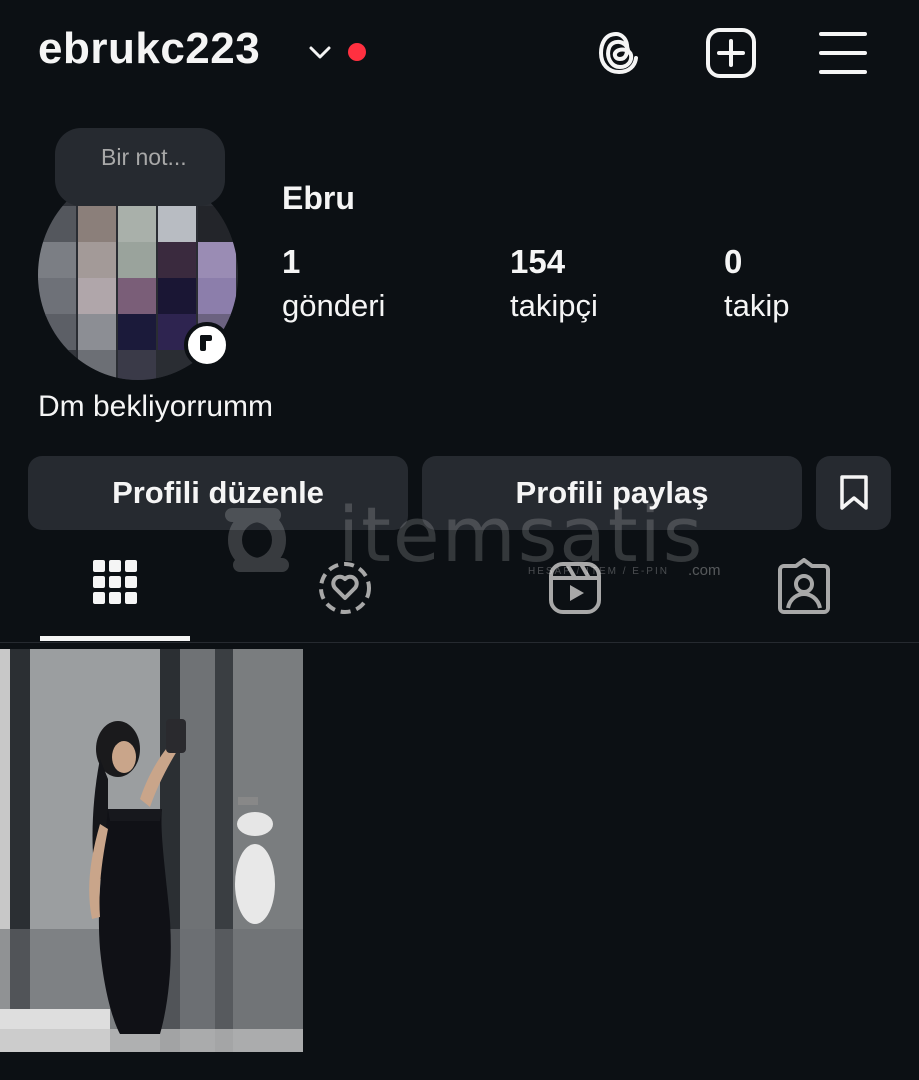 The width and height of the screenshot is (919, 1080). I want to click on threads-icon, so click(619, 53).